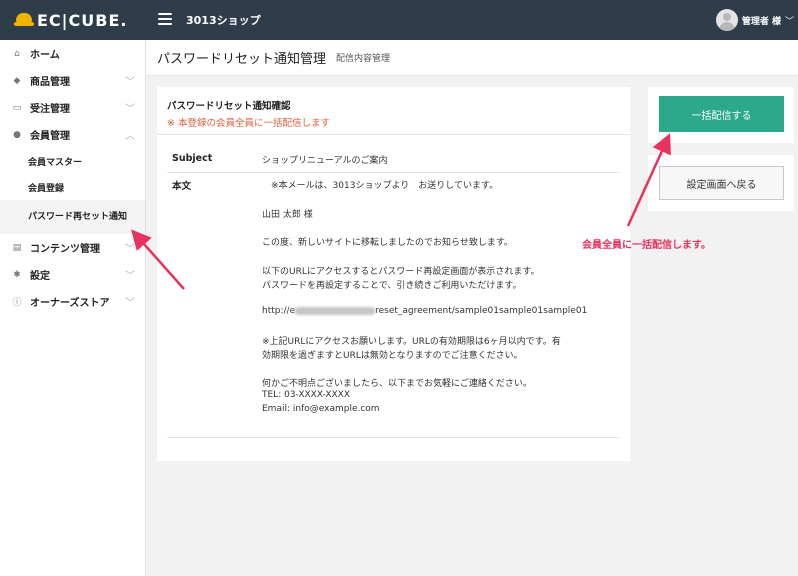 Image resolution: width=798 pixels, height=576 pixels. Describe the element at coordinates (165, 19) in the screenshot. I see `menu-toggle-icon` at that location.